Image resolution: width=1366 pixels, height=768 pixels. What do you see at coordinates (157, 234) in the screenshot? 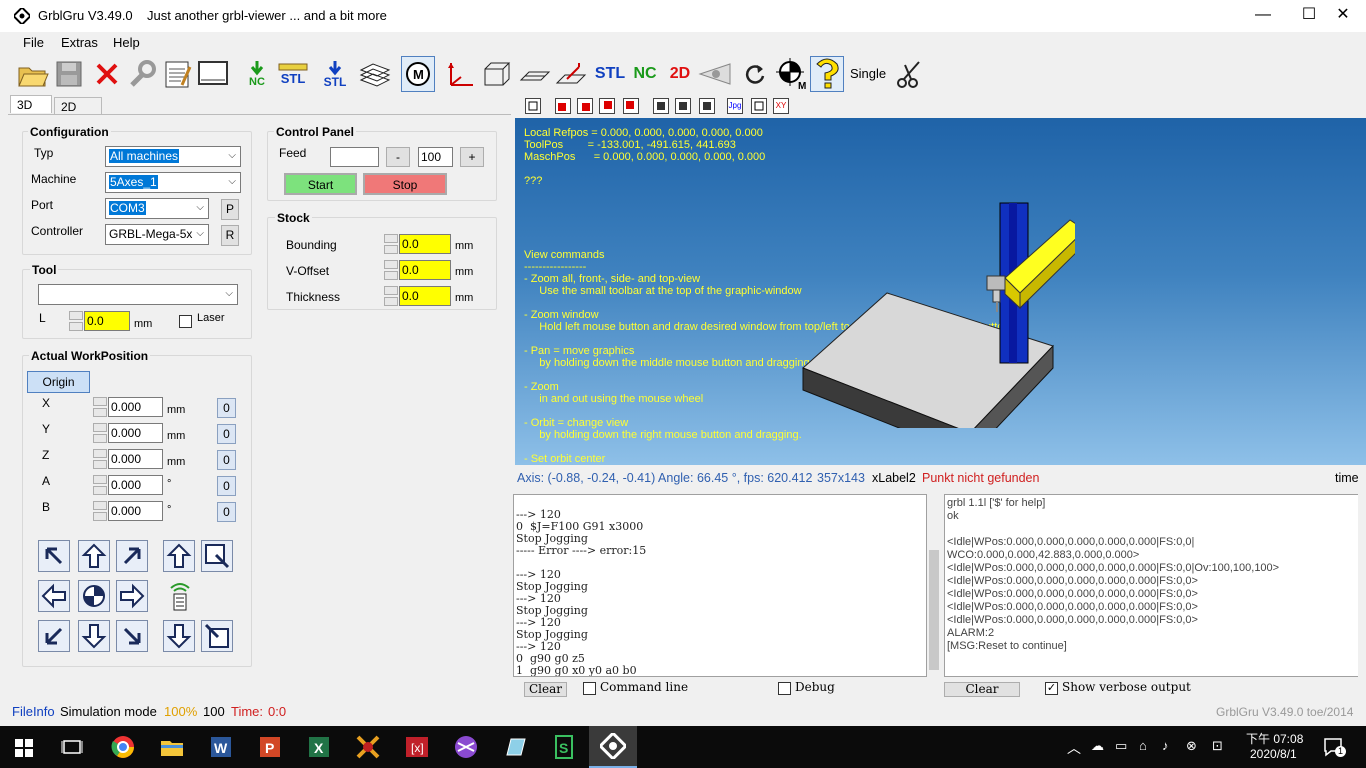
I see `controller-select: GRBL-Mega-5x ⌵` at bounding box center [157, 234].